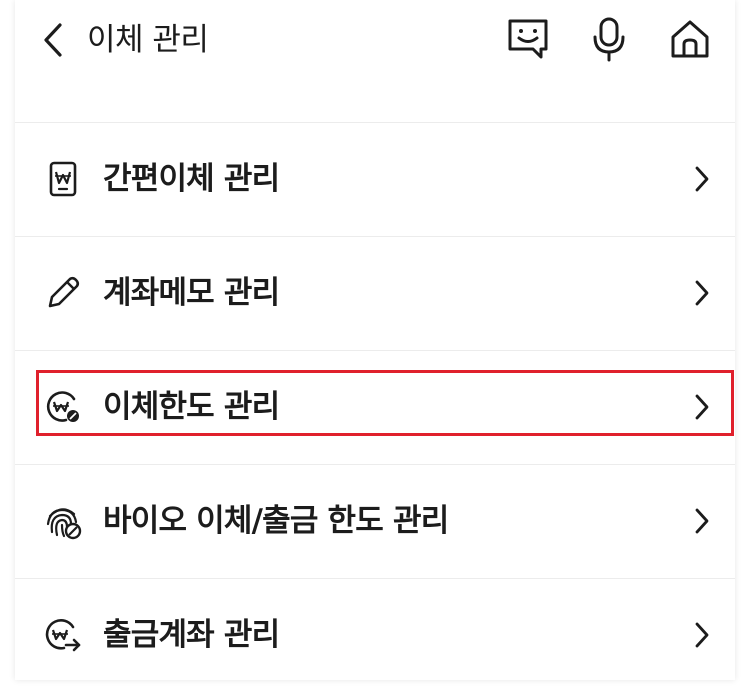 The width and height of the screenshot is (750, 694). I want to click on simple-transfer-card-icon, so click(63, 179).